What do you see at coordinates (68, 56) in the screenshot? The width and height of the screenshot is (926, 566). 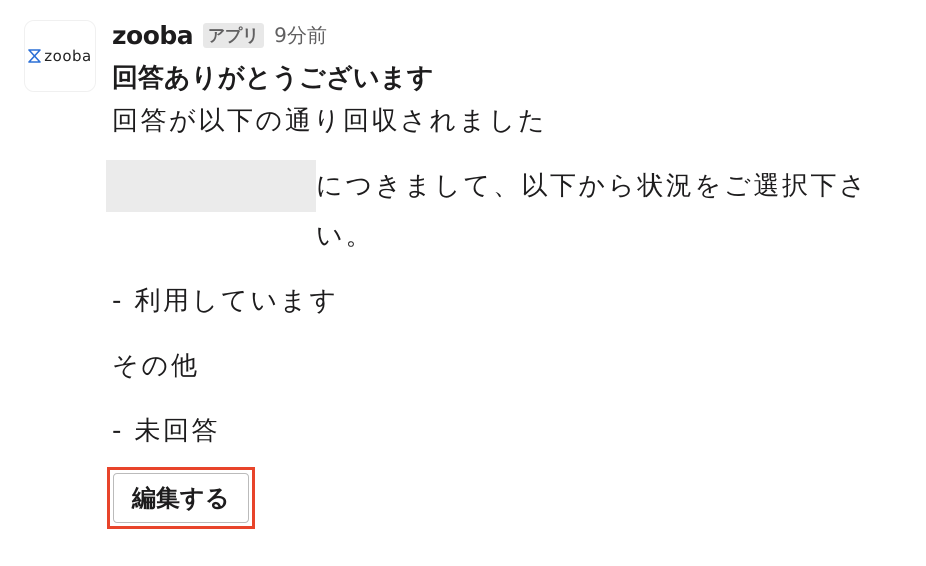 I see `logo-text: zooba` at bounding box center [68, 56].